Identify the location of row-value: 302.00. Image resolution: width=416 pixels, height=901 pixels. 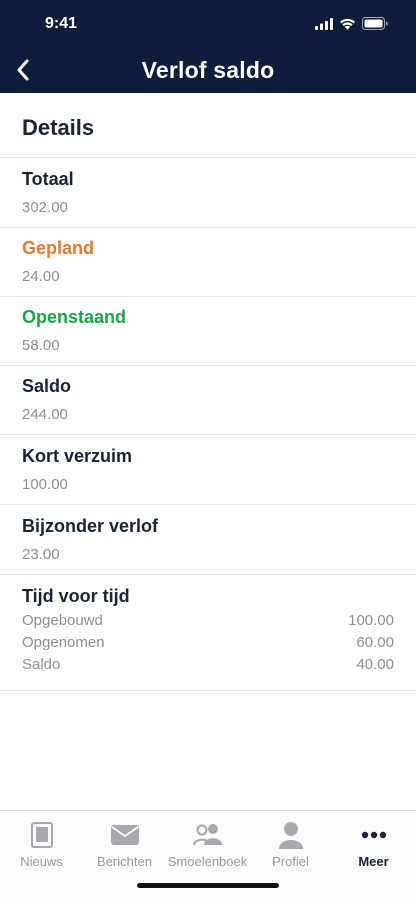
(45, 207).